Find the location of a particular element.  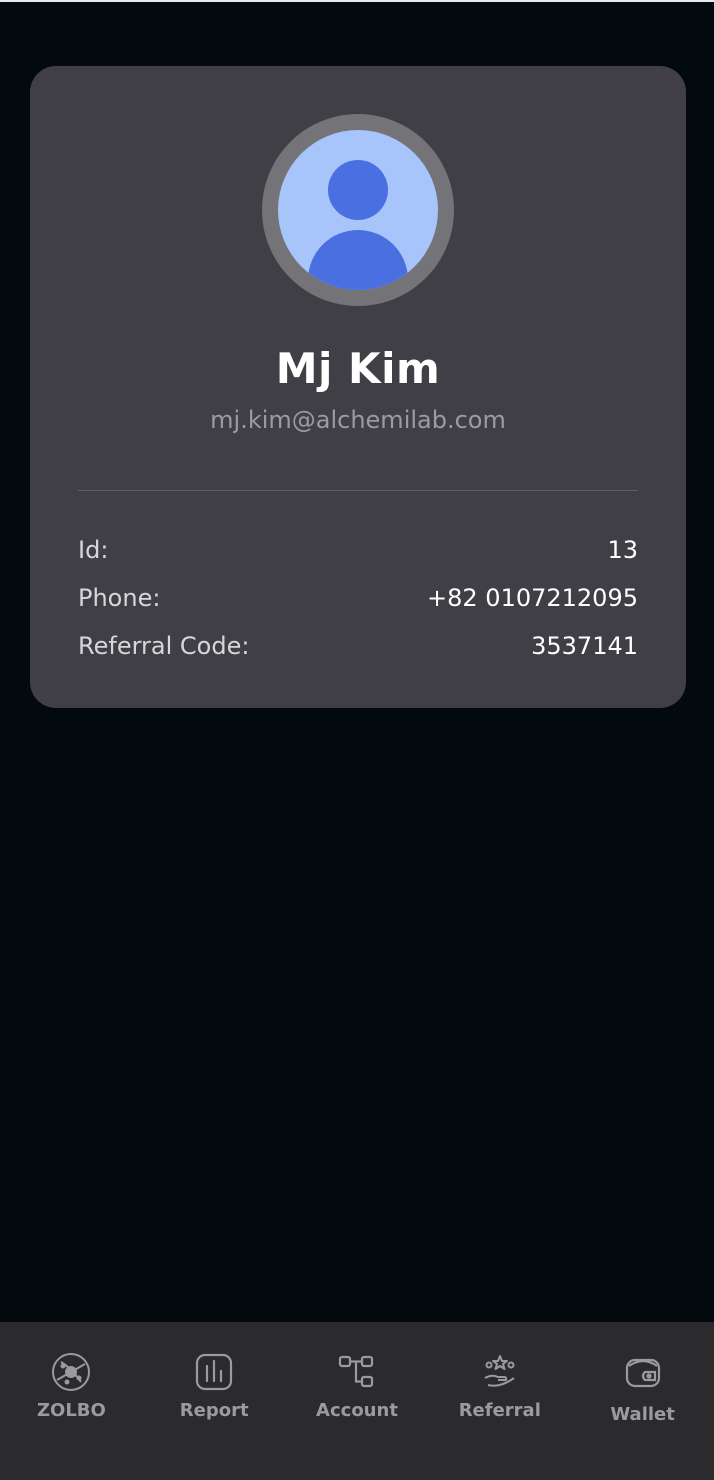

nav-label: ZOLBO is located at coordinates (71, 1410).